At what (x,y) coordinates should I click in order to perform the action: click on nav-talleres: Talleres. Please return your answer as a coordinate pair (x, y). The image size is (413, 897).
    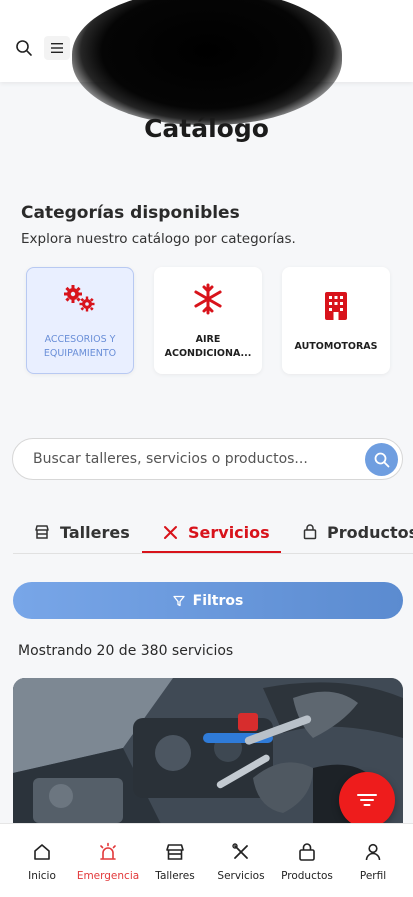
    Looking at the image, I should click on (175, 862).